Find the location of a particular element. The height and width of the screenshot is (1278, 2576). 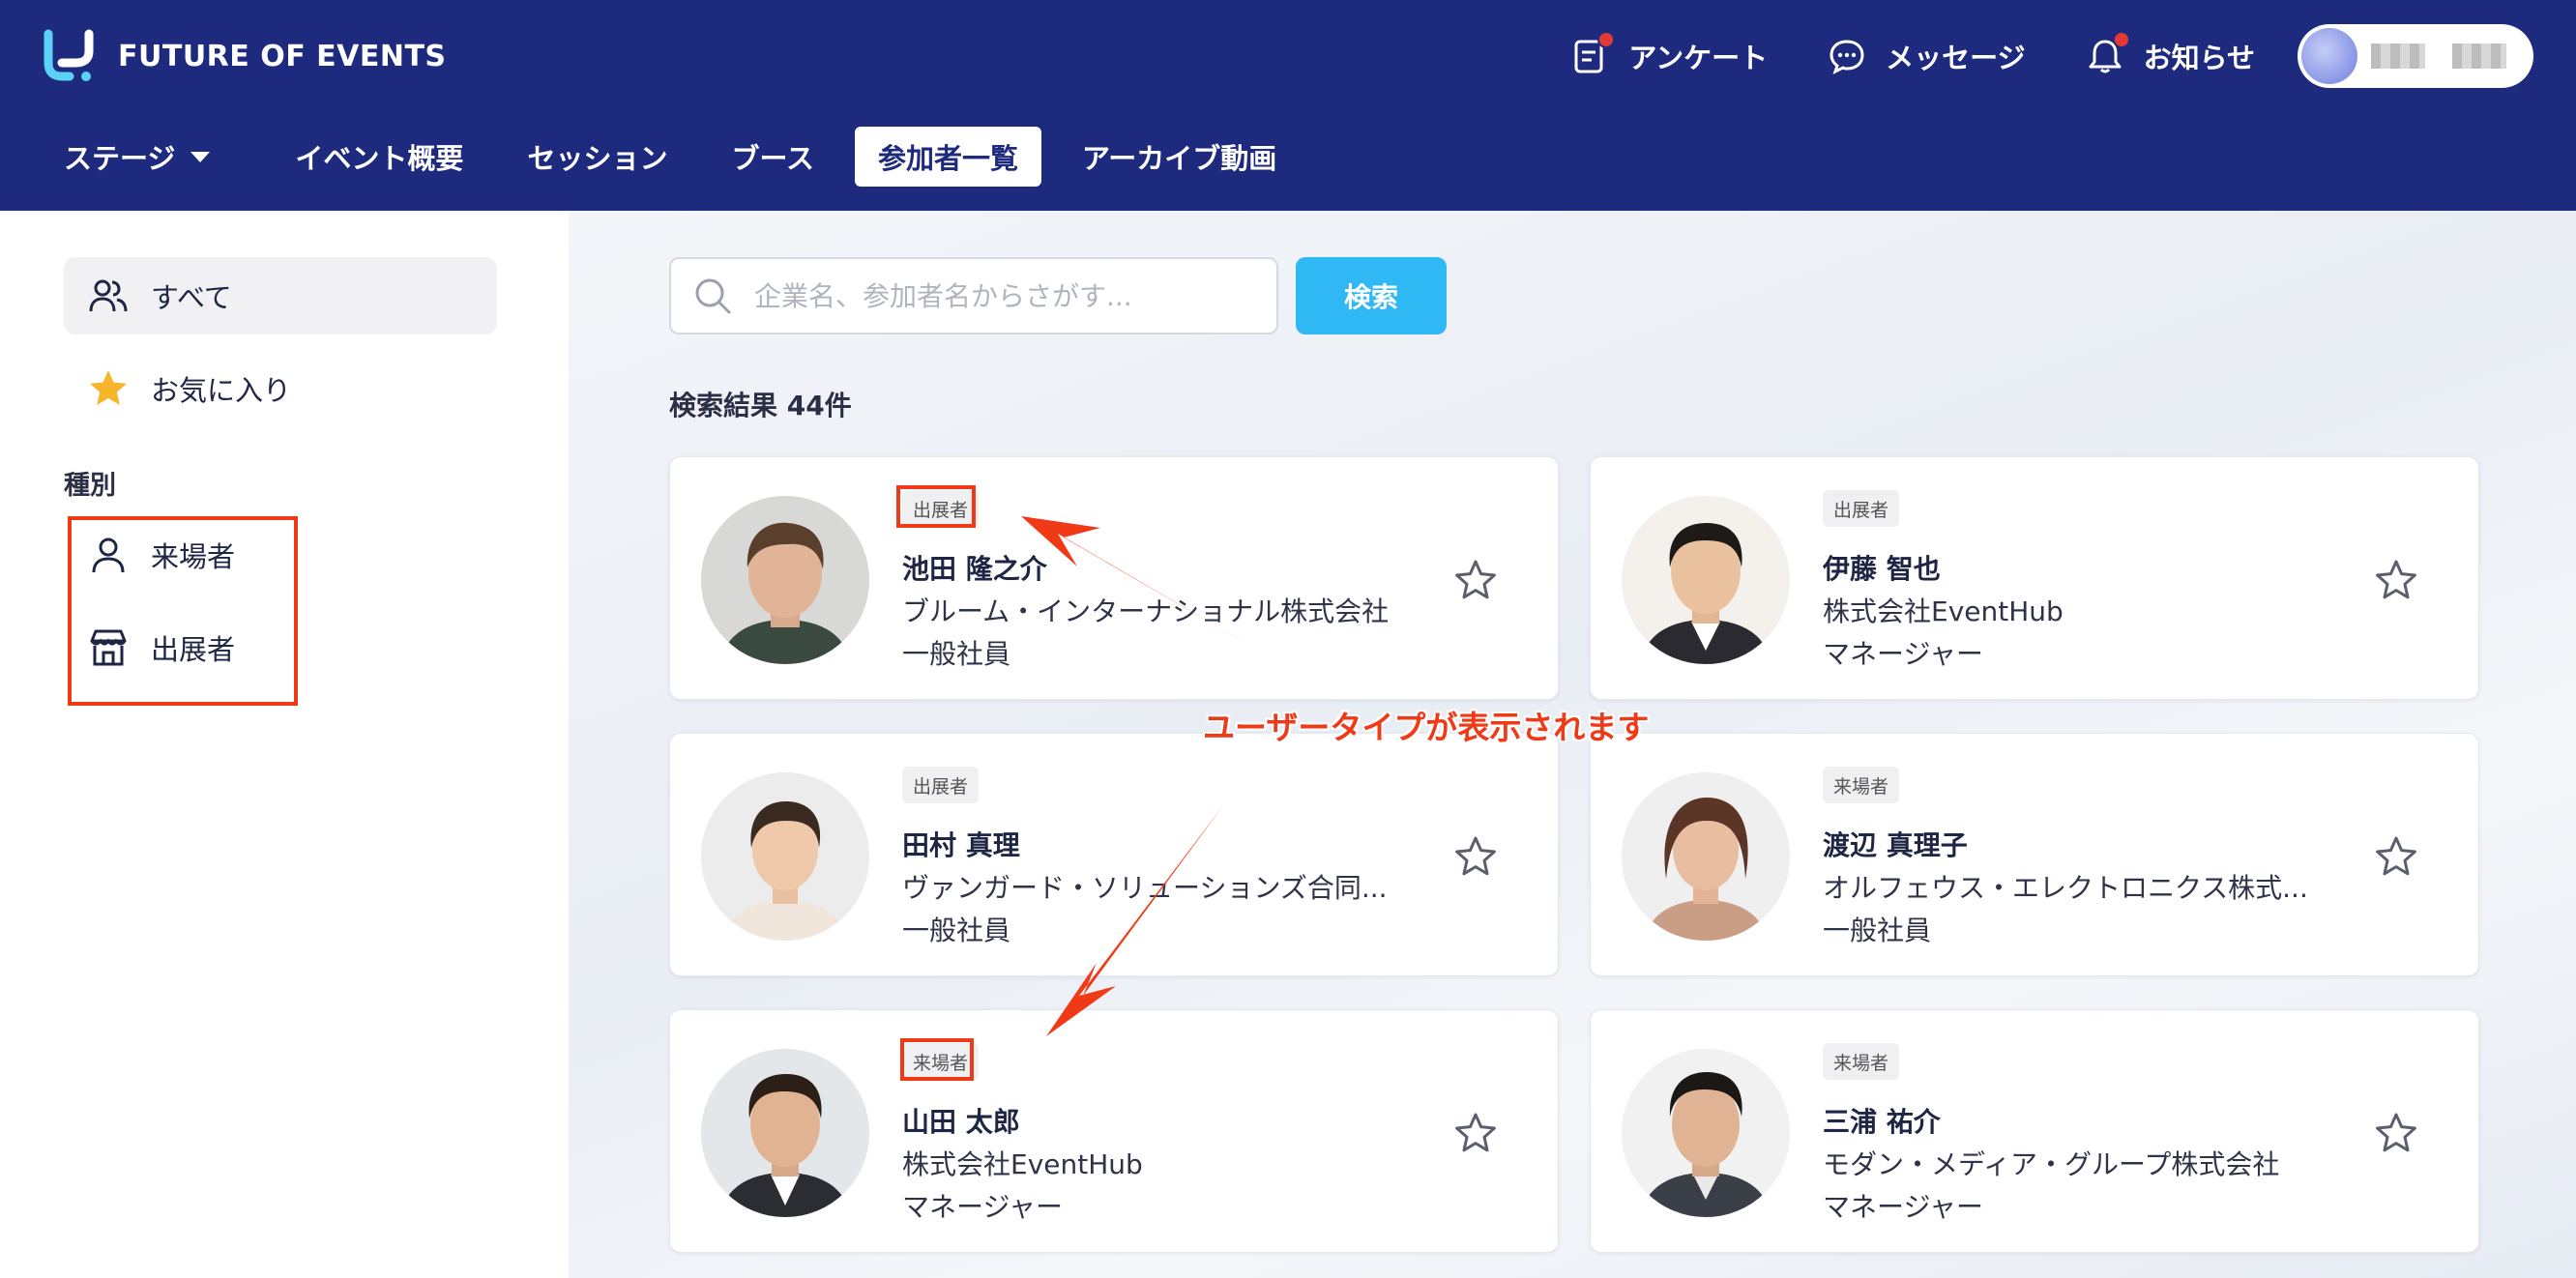

participant-name: 山田 太郎 is located at coordinates (961, 1122).